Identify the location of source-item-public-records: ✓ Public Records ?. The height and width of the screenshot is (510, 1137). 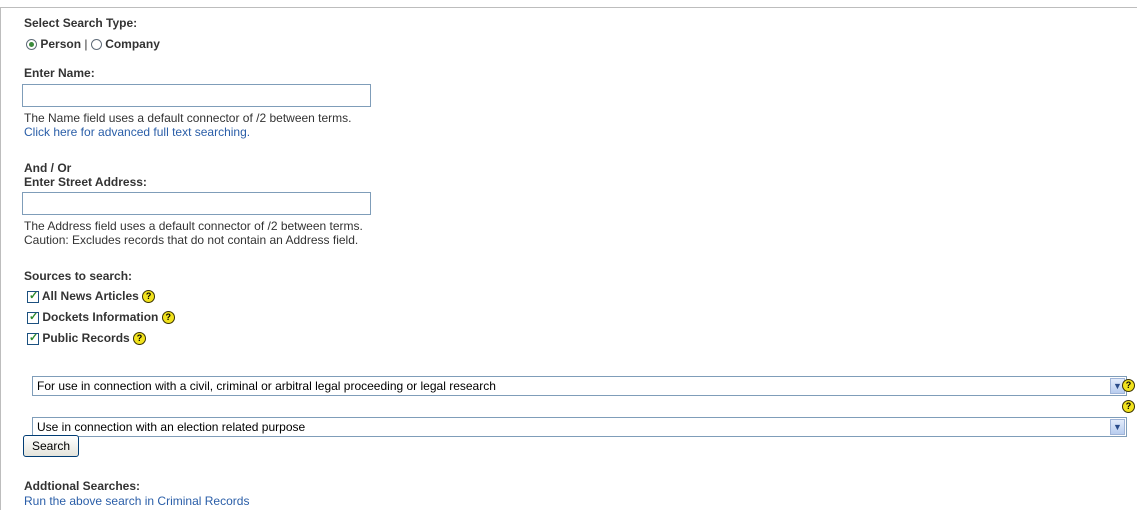
(87, 338).